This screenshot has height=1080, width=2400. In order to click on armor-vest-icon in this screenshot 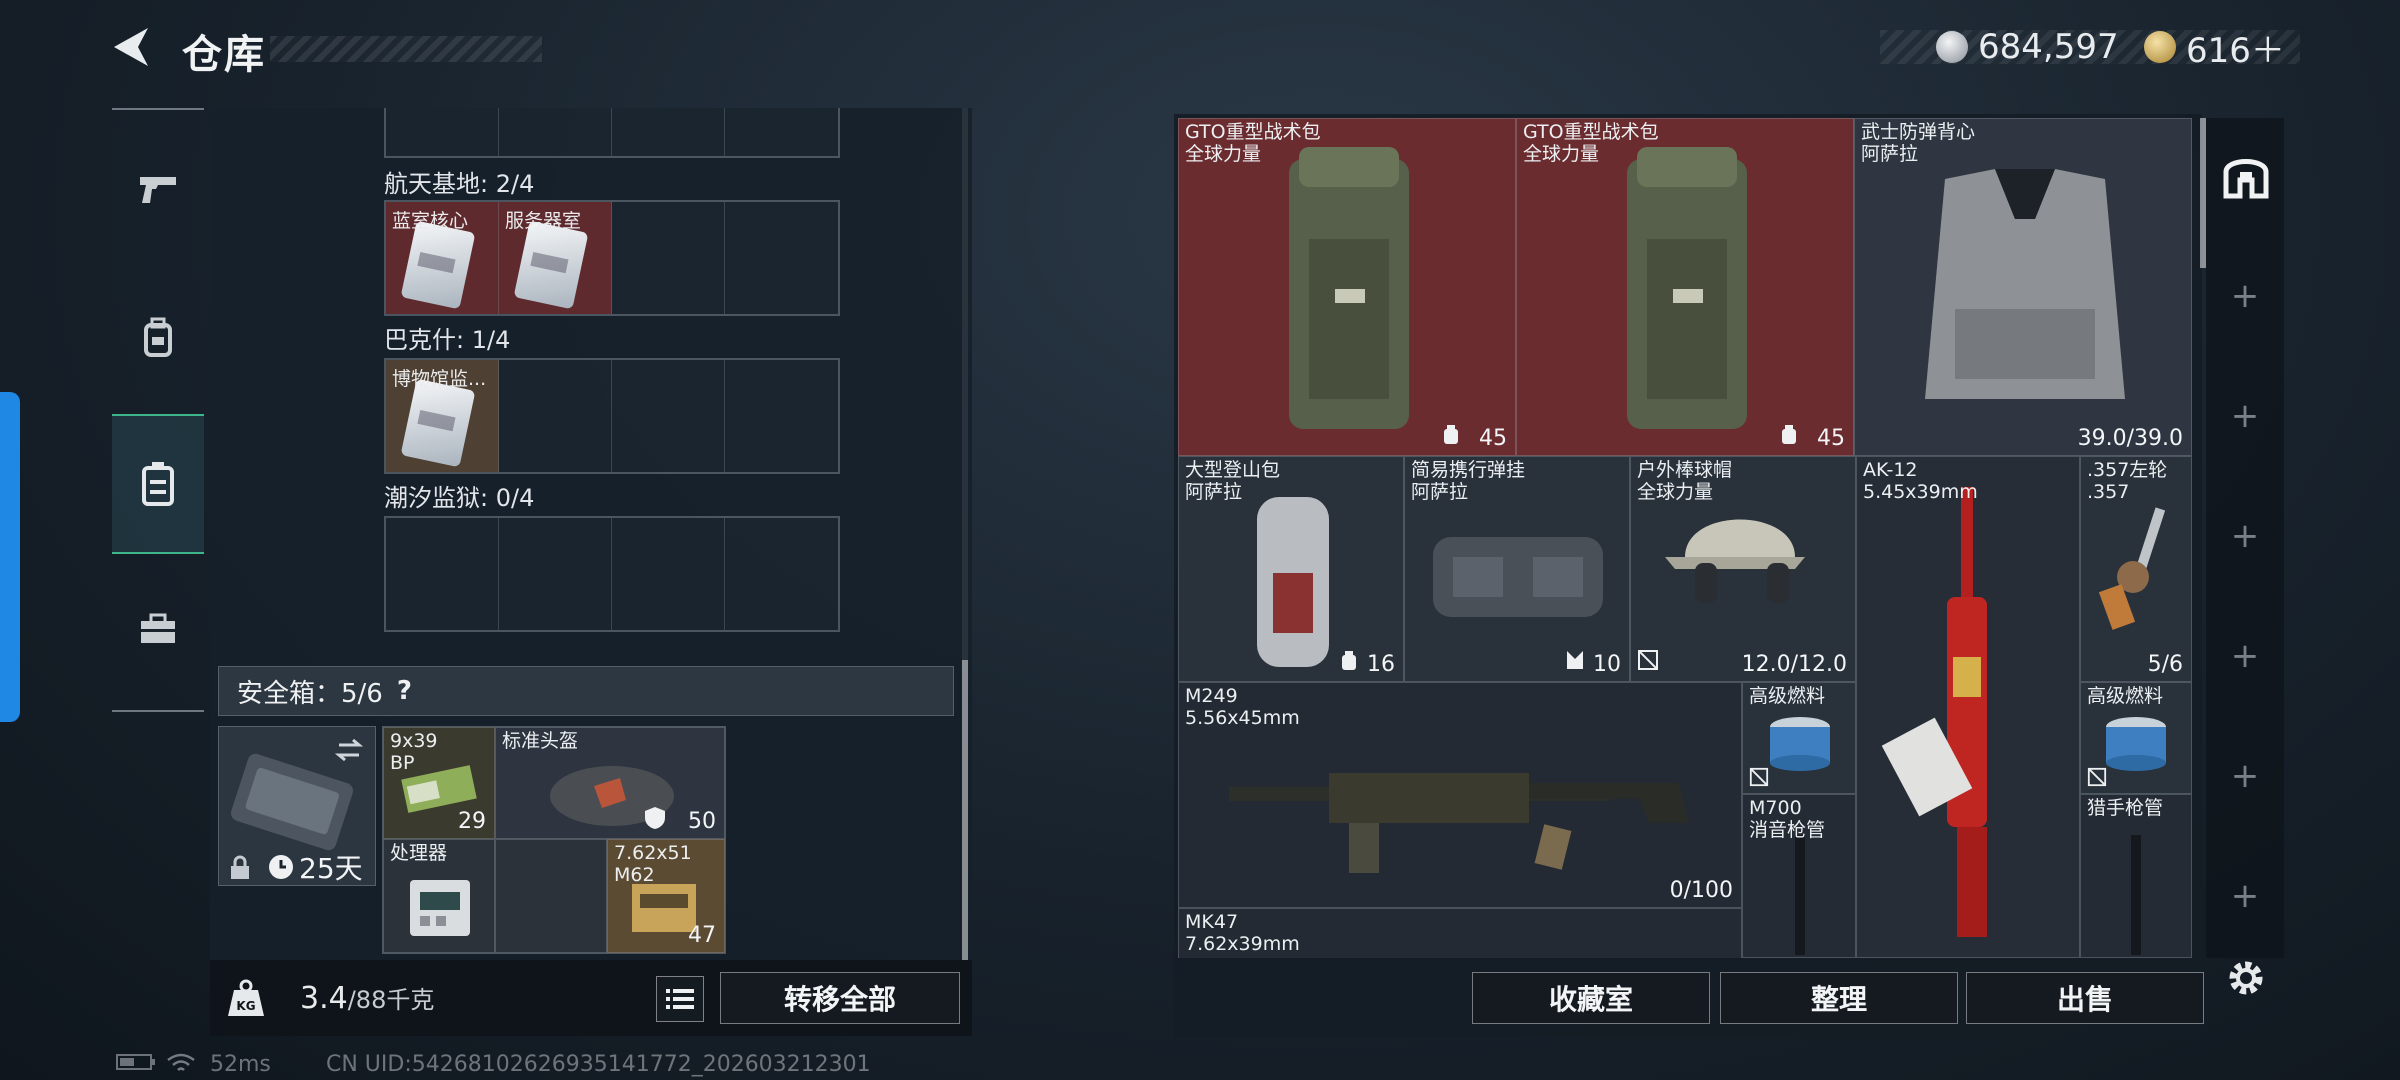, I will do `click(2025, 284)`.